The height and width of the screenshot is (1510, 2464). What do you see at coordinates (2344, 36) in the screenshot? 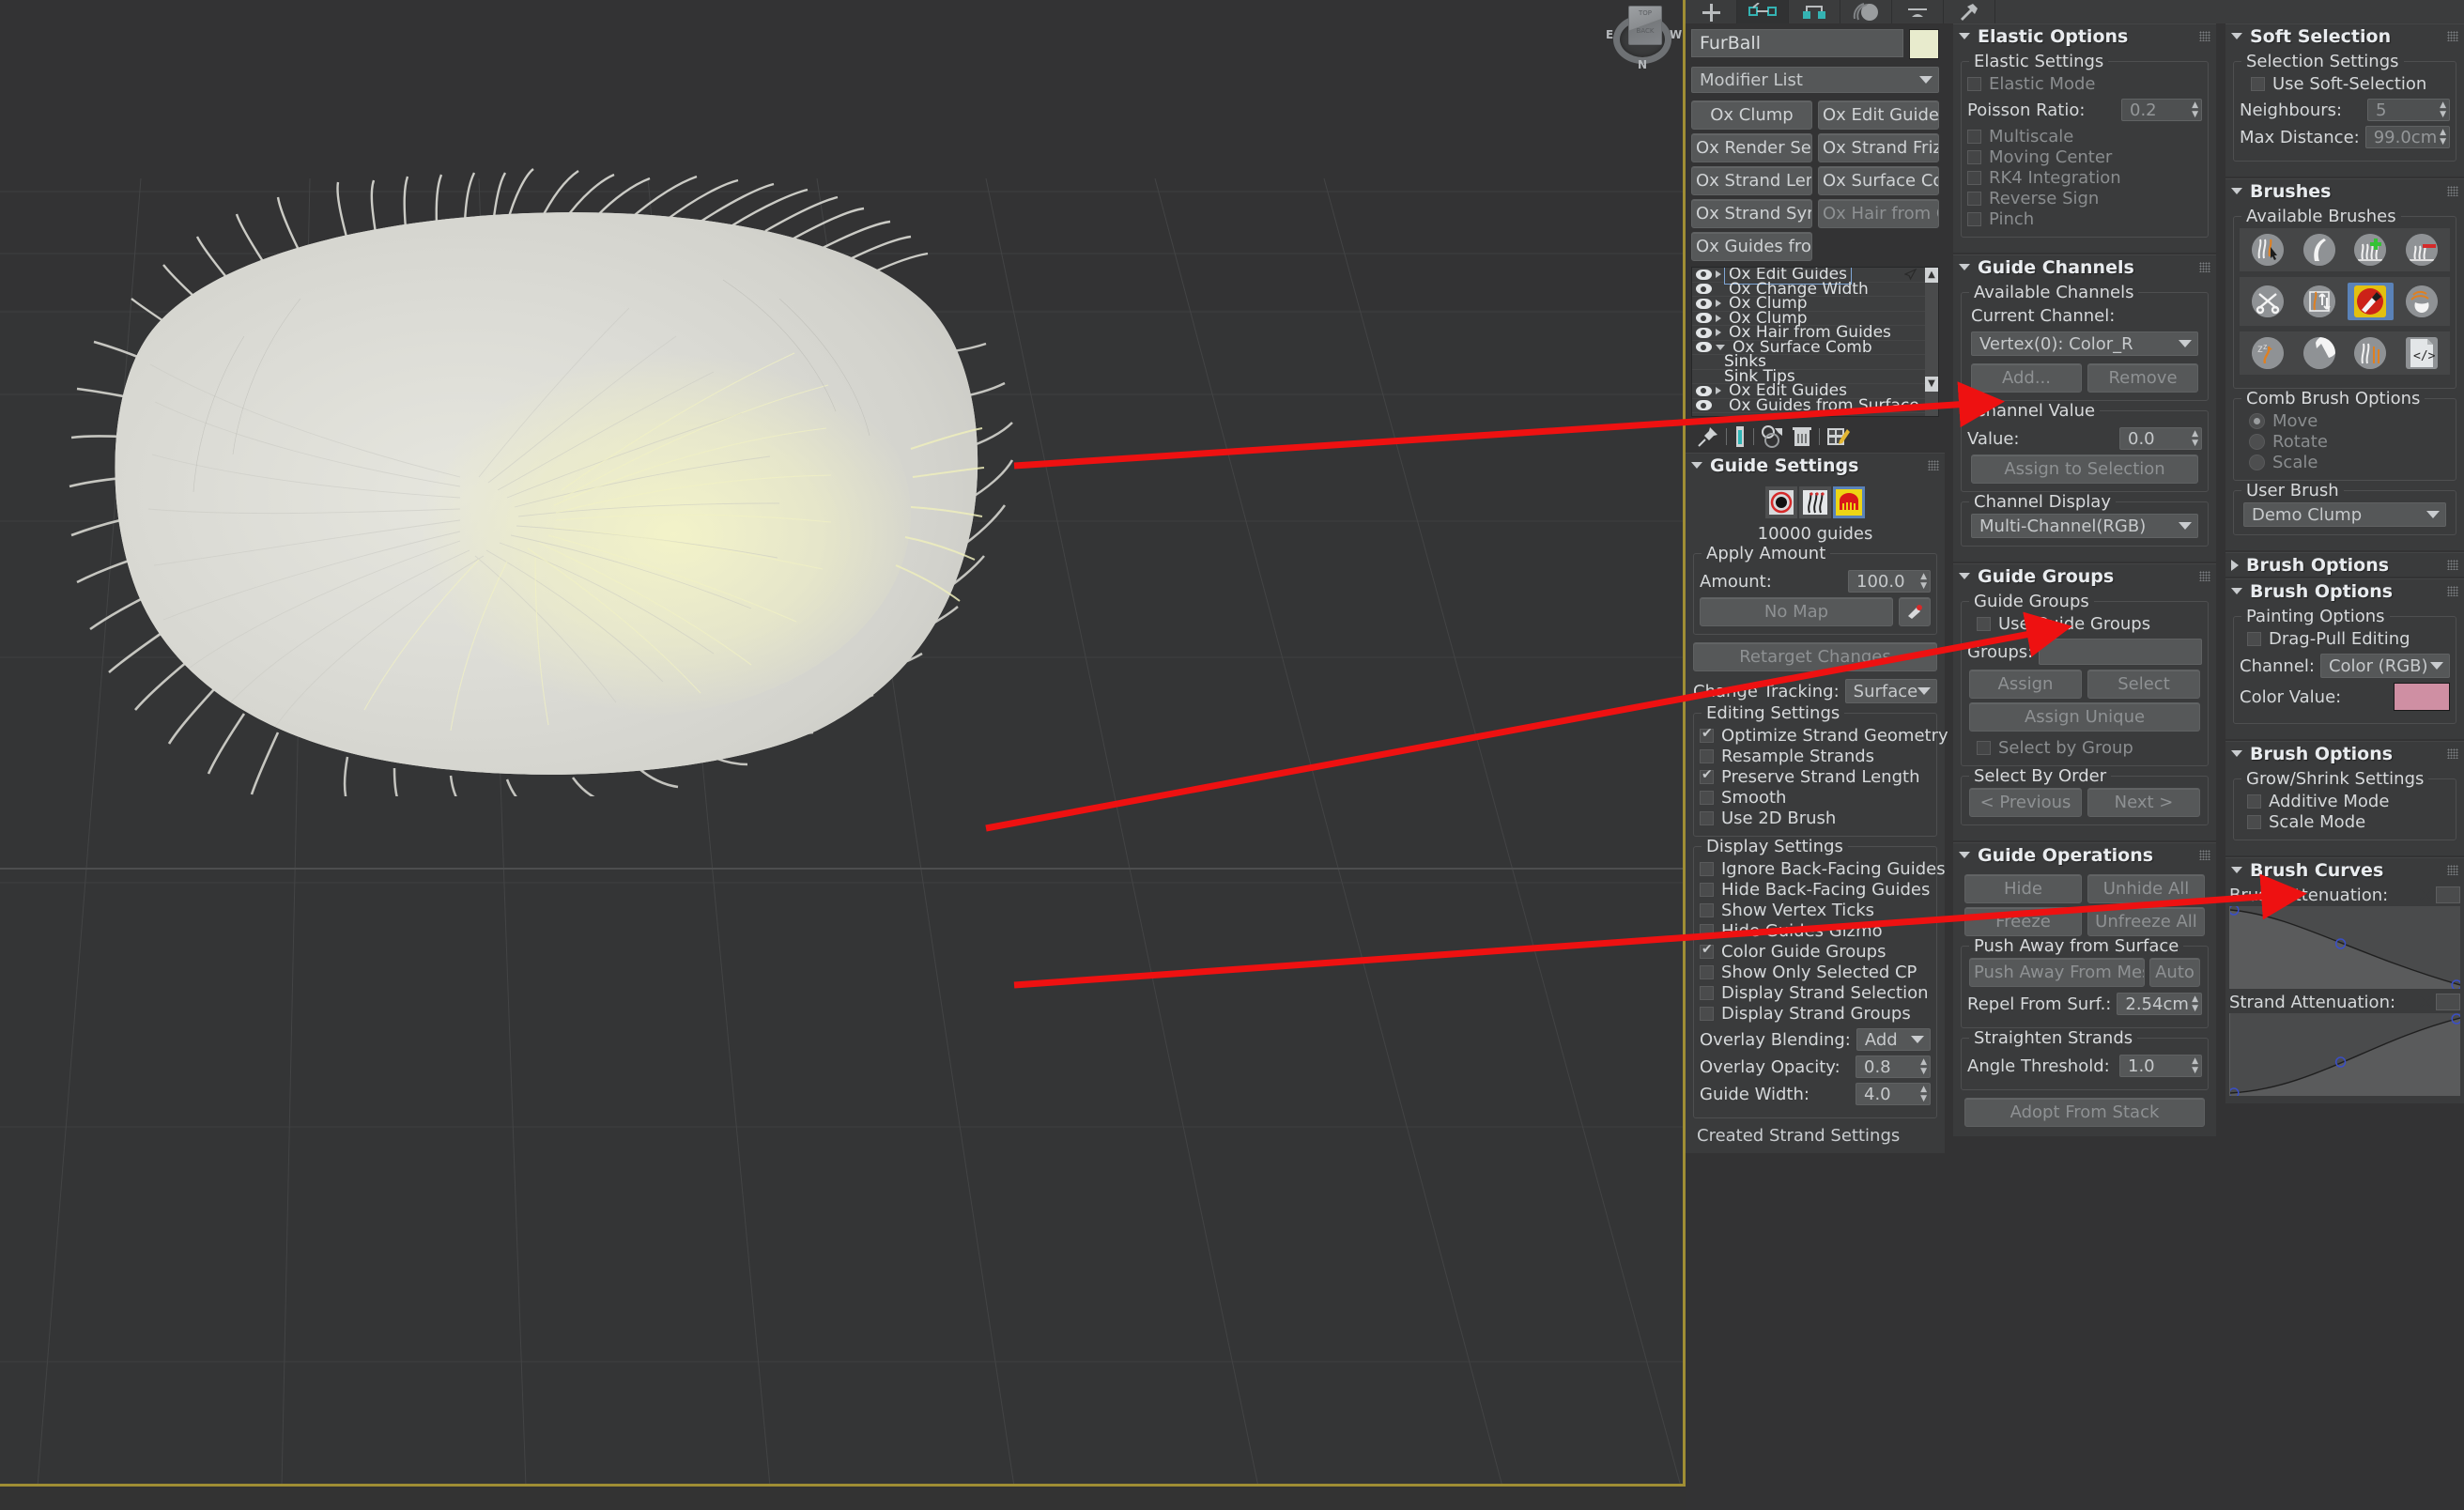
I see `soft-selection-header: Soft Selection` at bounding box center [2344, 36].